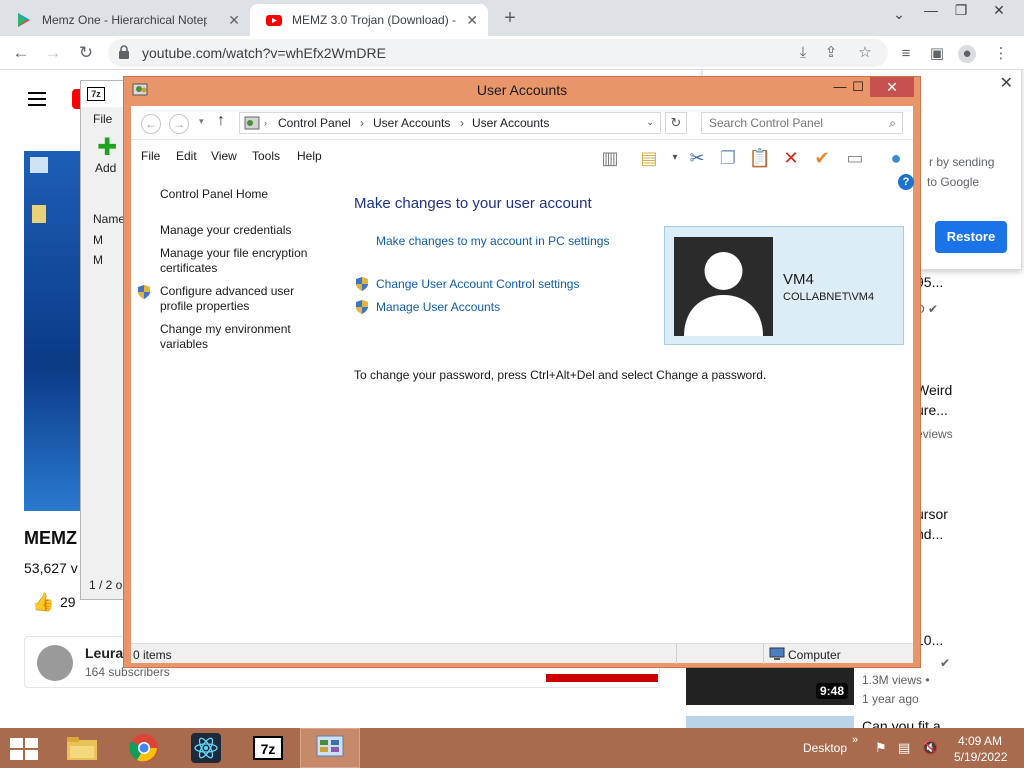 The width and height of the screenshot is (1024, 768). I want to click on taskbar-file-explorer, so click(82, 748).